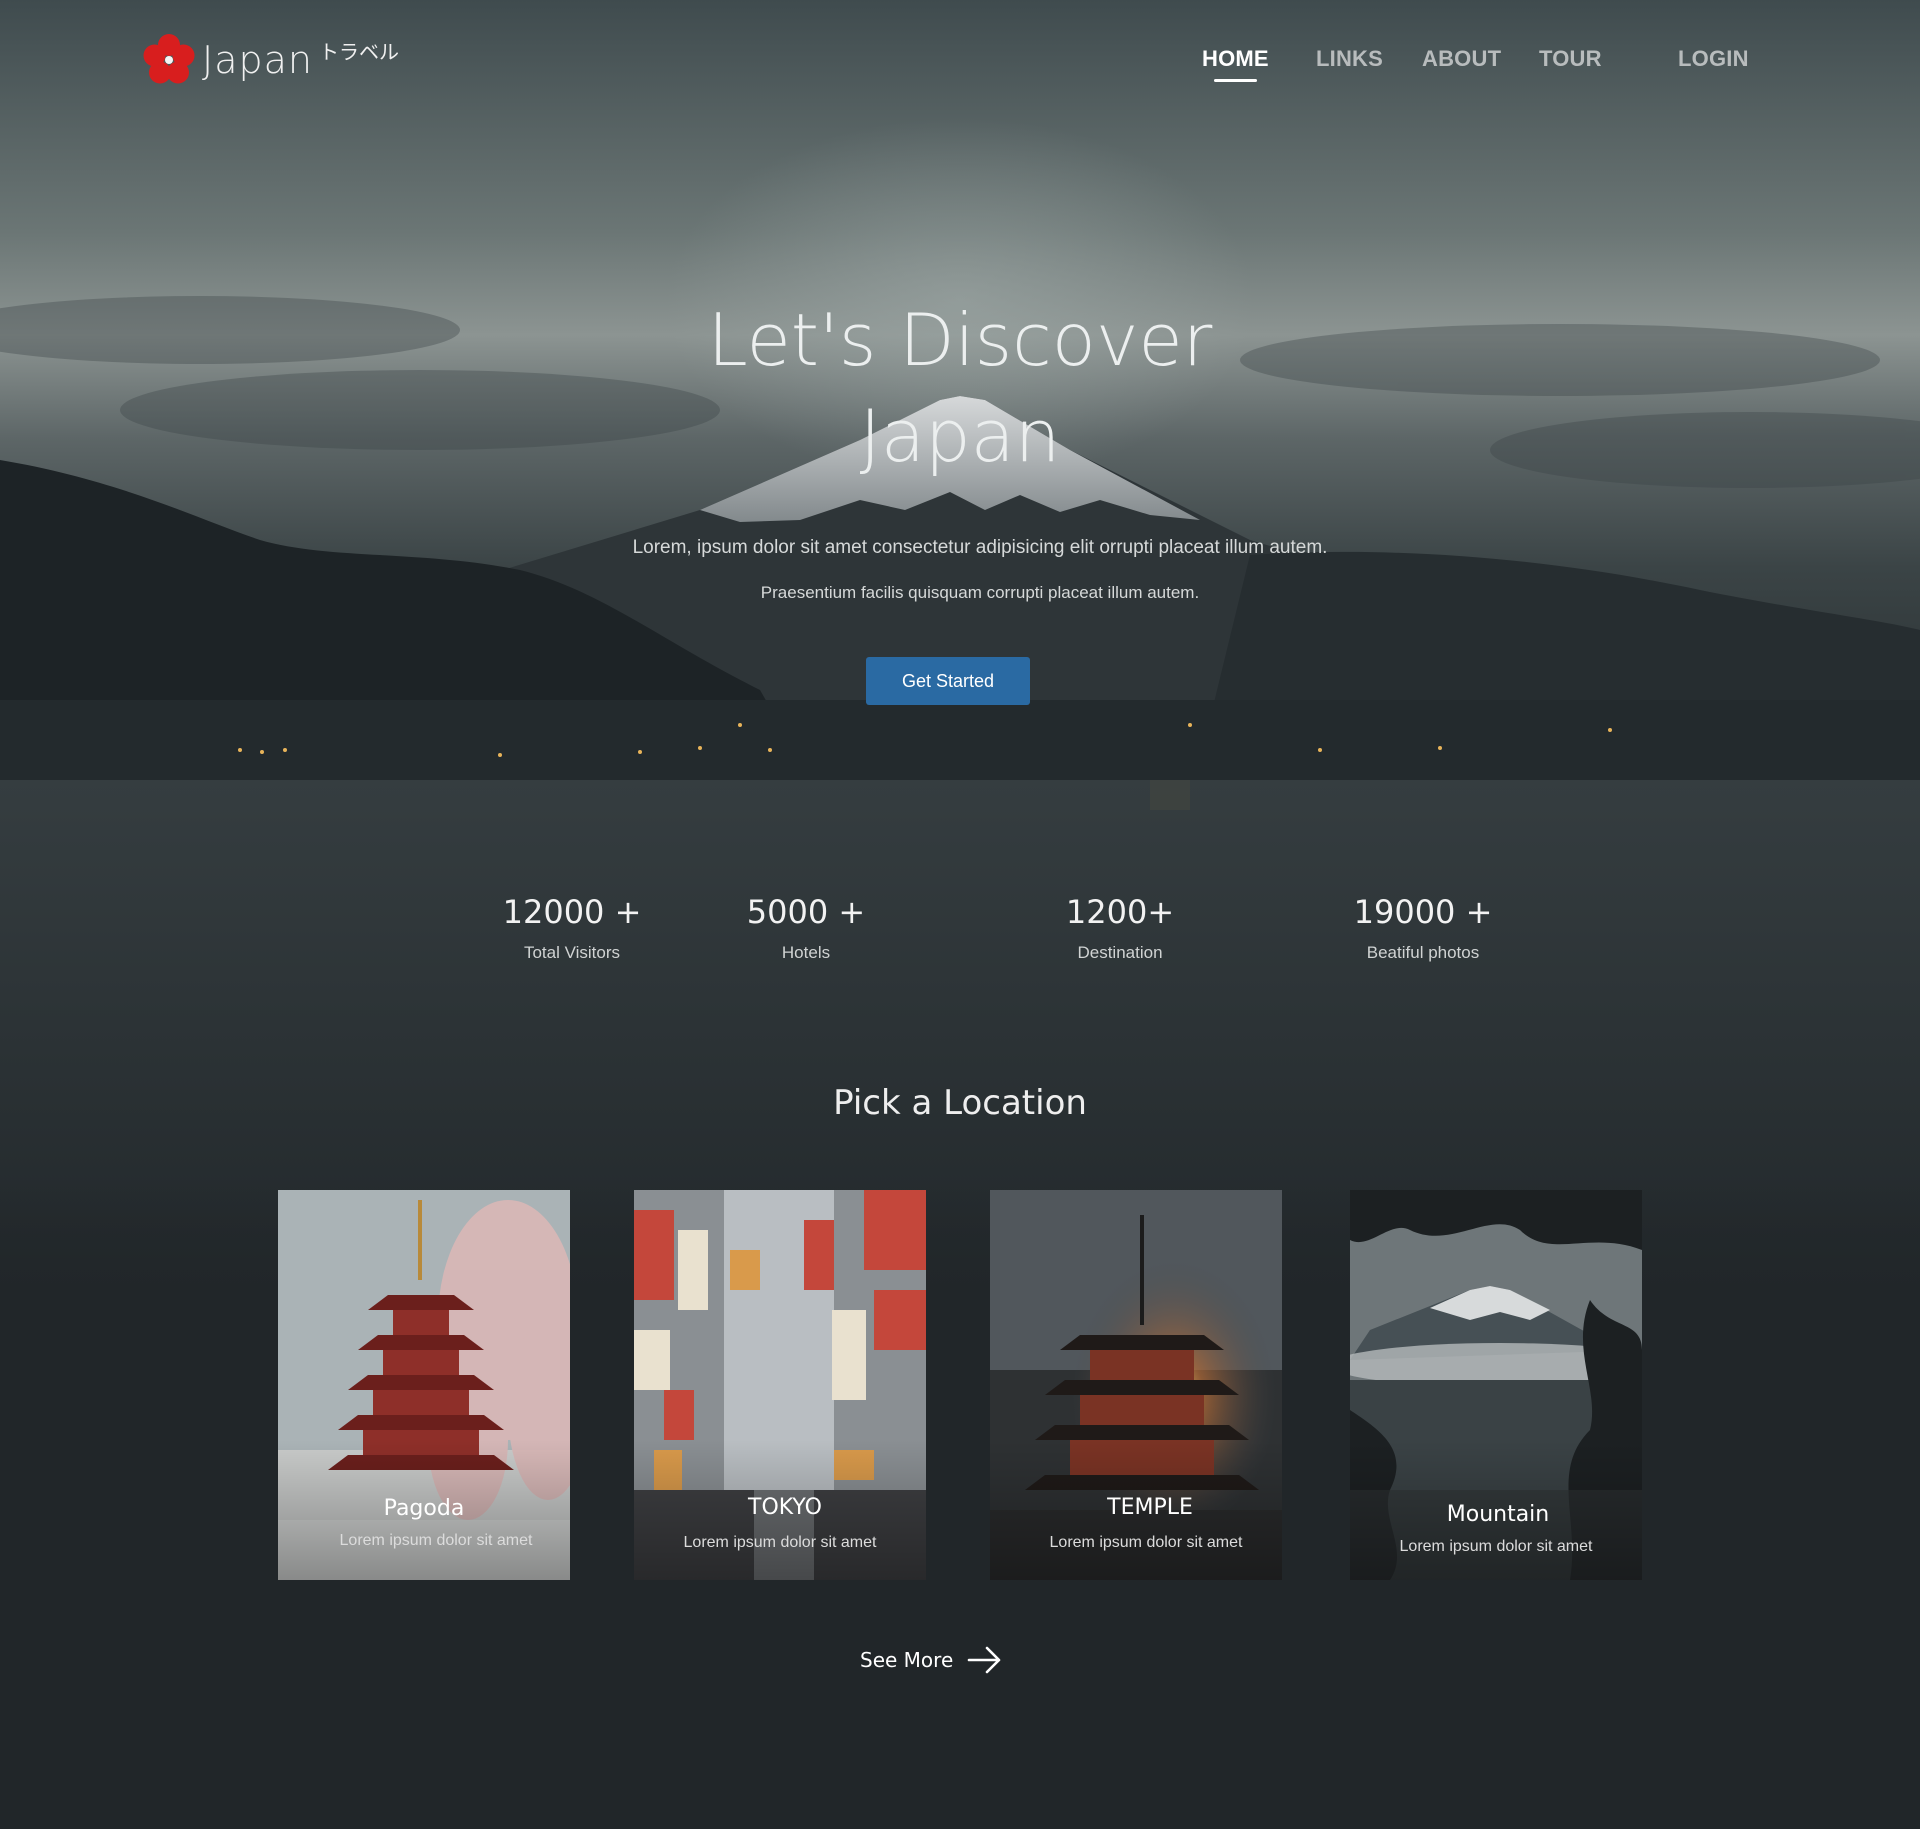 The width and height of the screenshot is (1920, 1829). I want to click on nav-item-links: LINKS, so click(1349, 59).